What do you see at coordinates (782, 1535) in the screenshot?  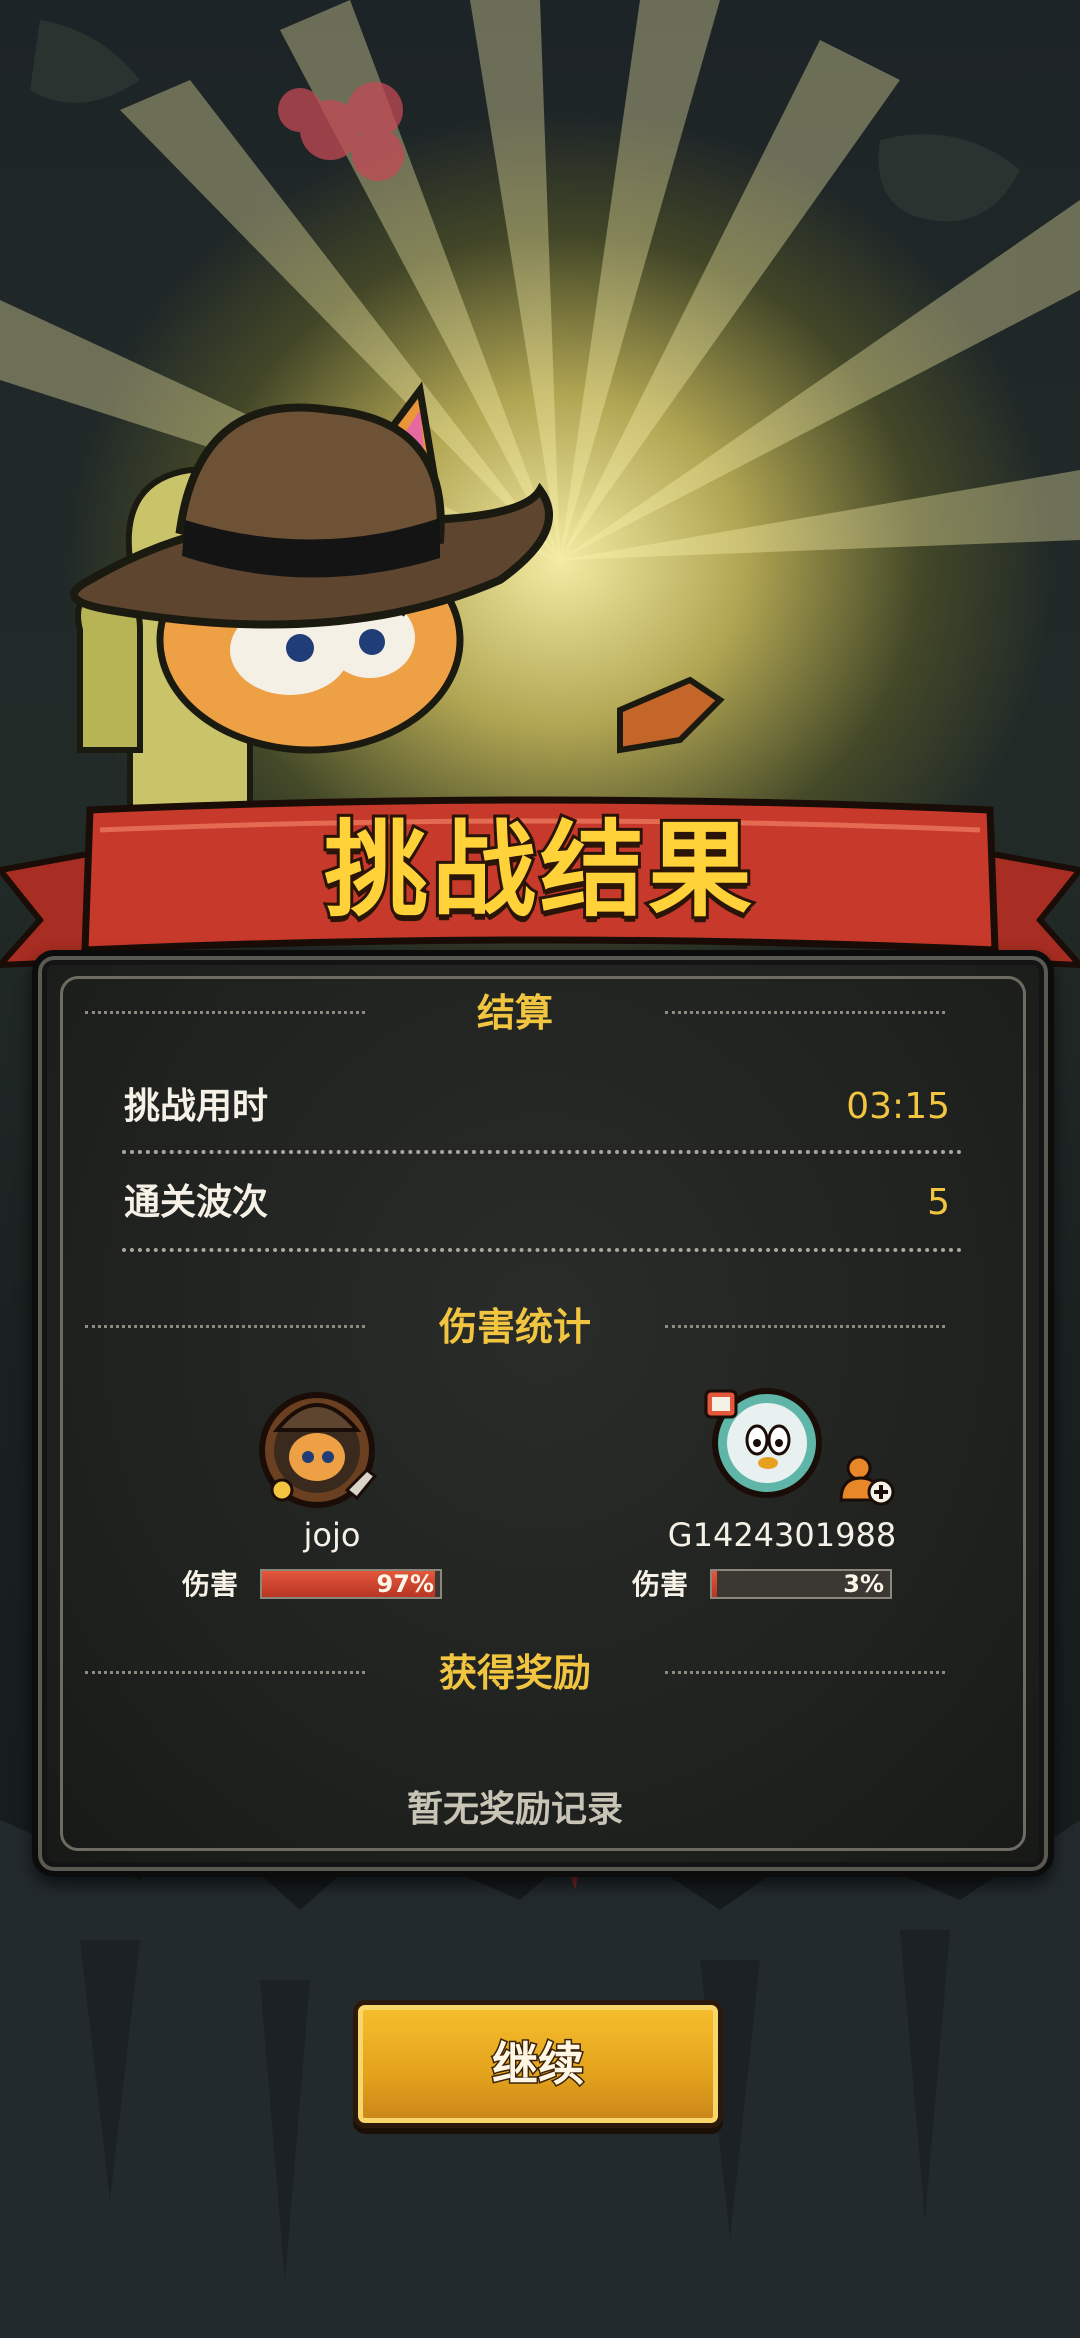 I see `player-name: G1424301988` at bounding box center [782, 1535].